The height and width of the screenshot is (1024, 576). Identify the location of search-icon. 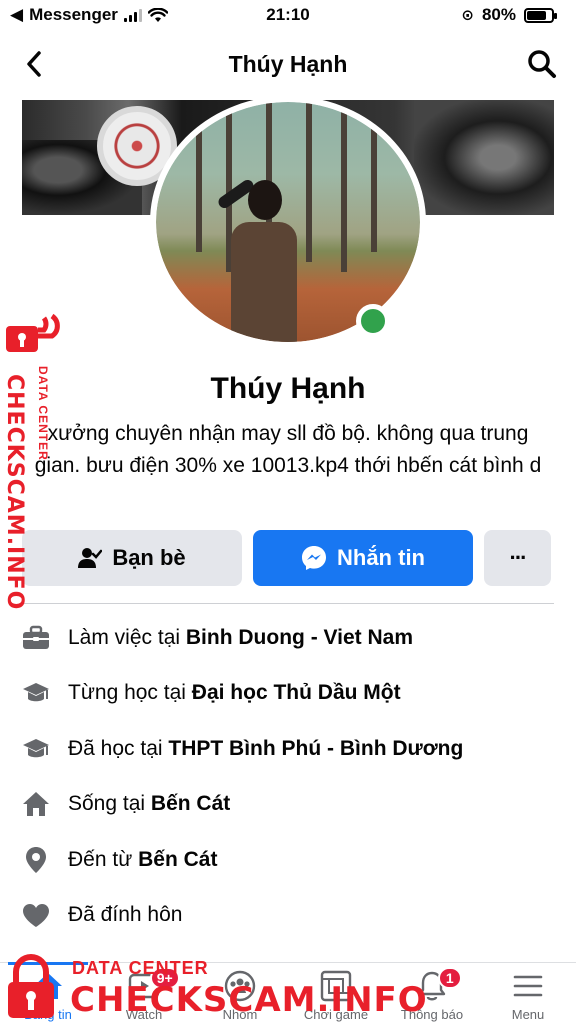
(542, 64).